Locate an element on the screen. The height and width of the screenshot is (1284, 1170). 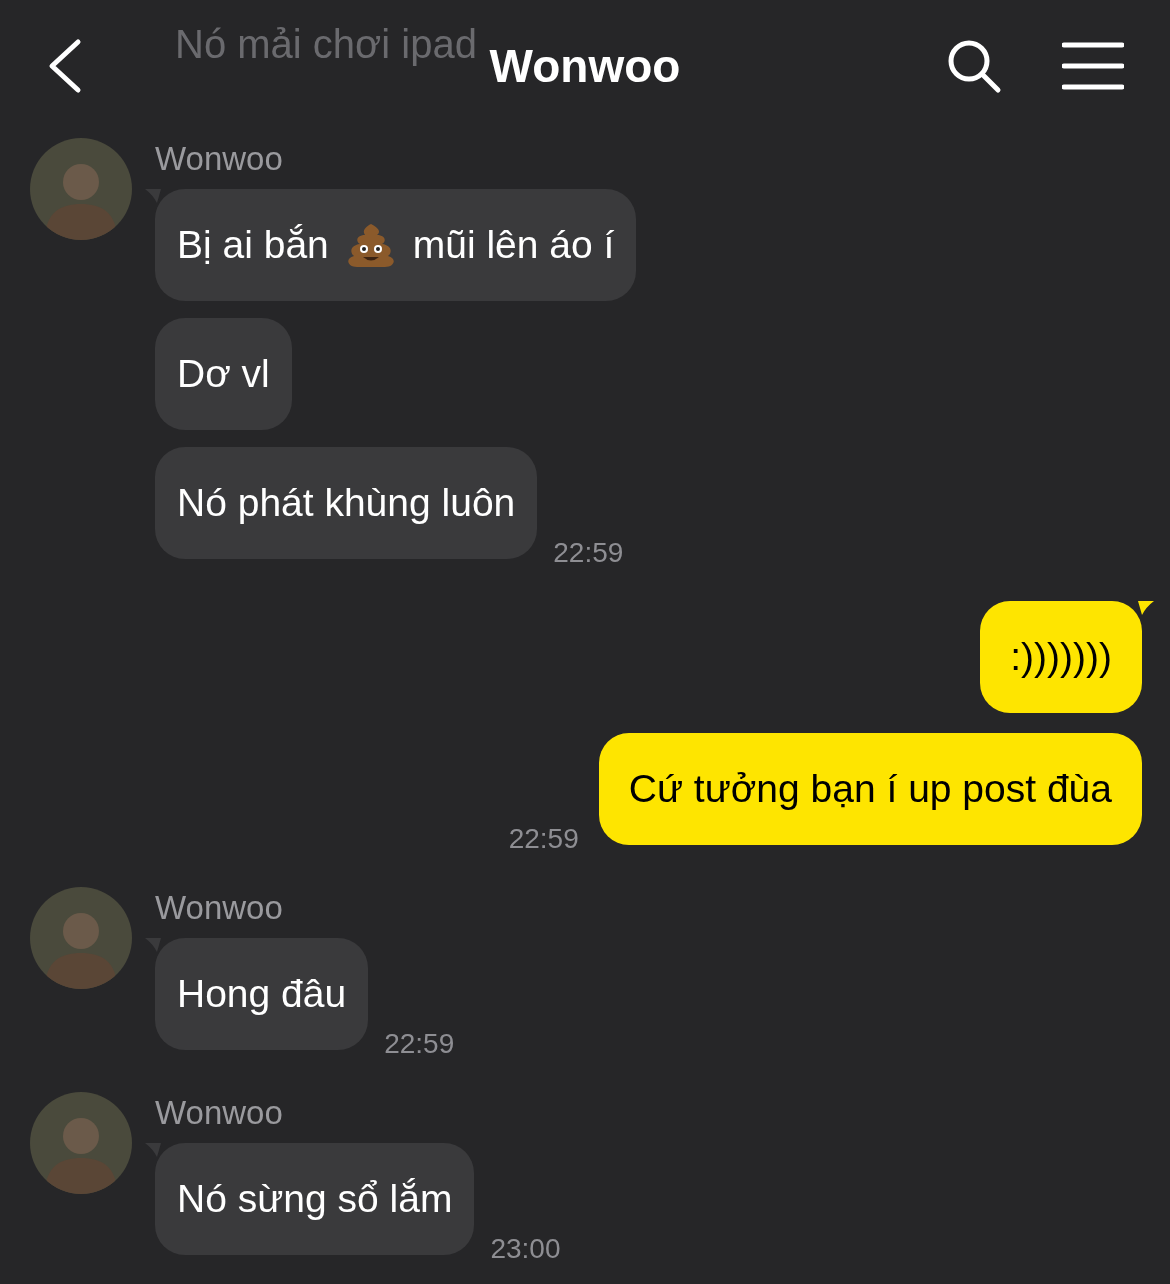
faded-message-text: Nó mải chơi ipad is located at coordinates (326, 44).